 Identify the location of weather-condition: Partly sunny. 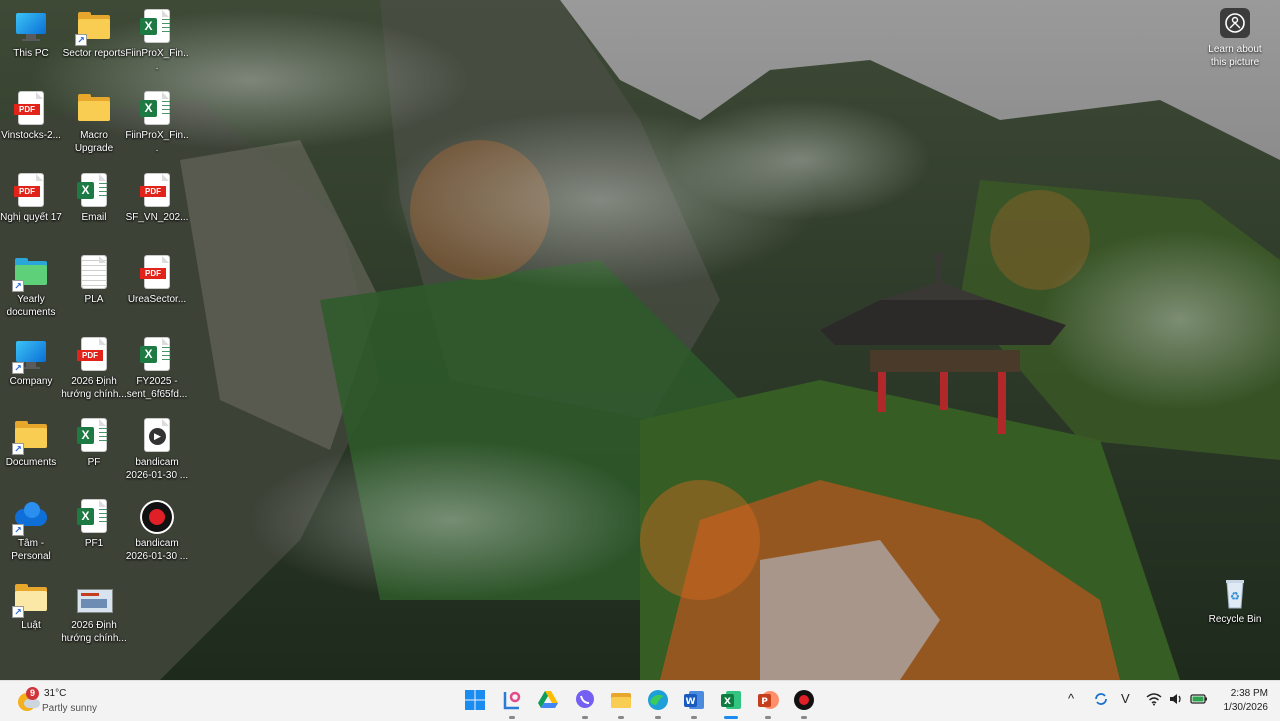
(70, 708).